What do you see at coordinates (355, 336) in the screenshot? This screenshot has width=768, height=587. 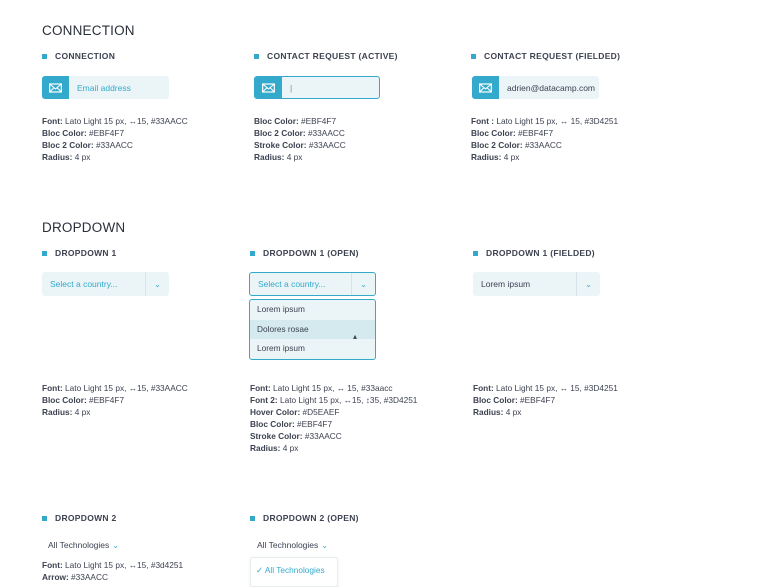 I see `mouse-cursor-icon: ▴` at bounding box center [355, 336].